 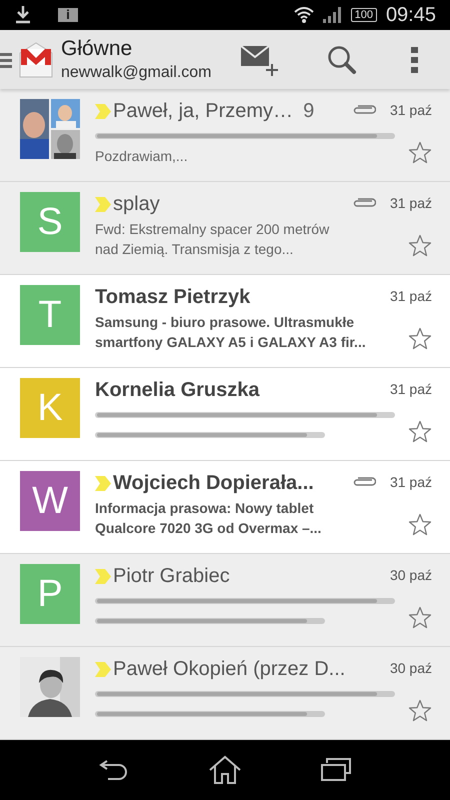 What do you see at coordinates (50, 408) in the screenshot?
I see `letter-avatar: K` at bounding box center [50, 408].